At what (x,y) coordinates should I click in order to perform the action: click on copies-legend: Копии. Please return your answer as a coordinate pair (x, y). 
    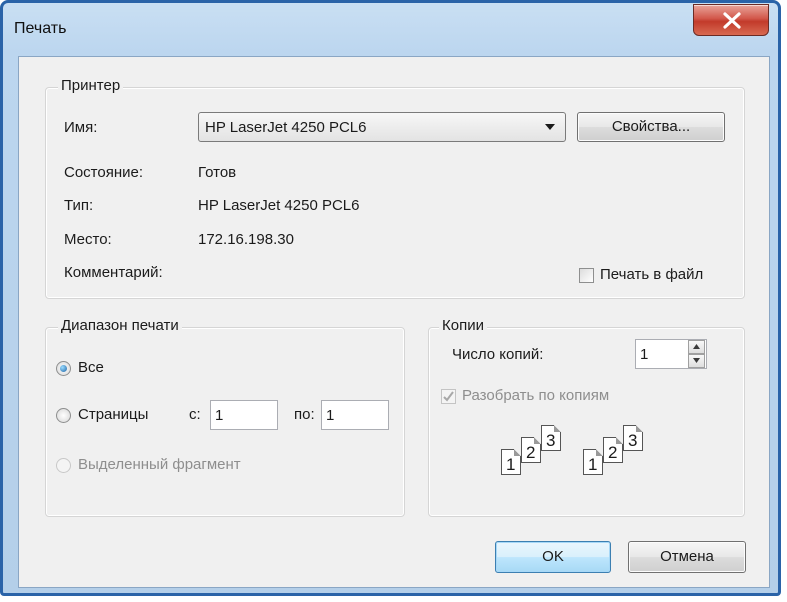
    Looking at the image, I should click on (463, 325).